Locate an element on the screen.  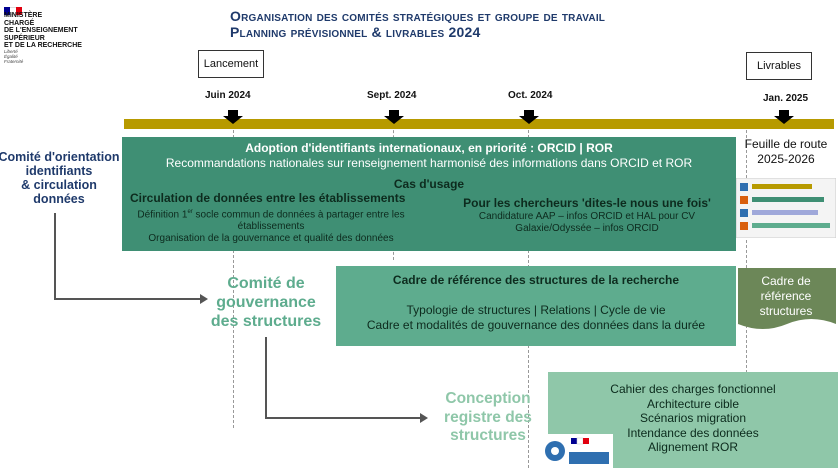
conception-label: Conception registre des structures is located at coordinates (488, 417).